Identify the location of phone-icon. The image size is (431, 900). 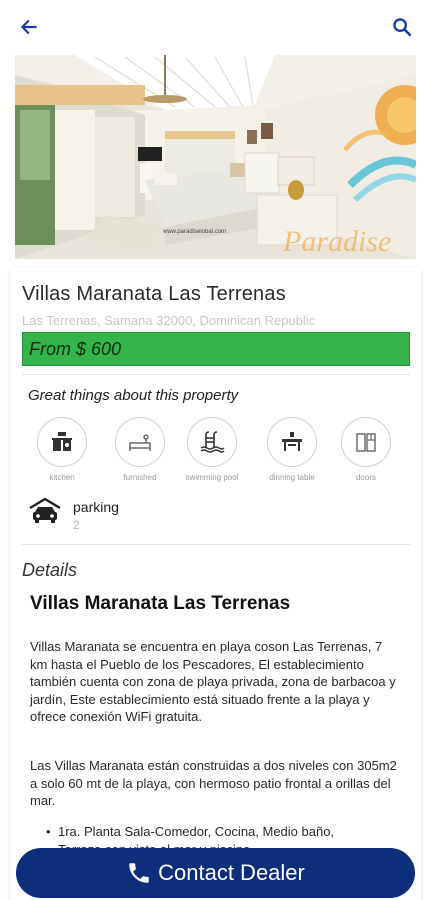
(139, 873).